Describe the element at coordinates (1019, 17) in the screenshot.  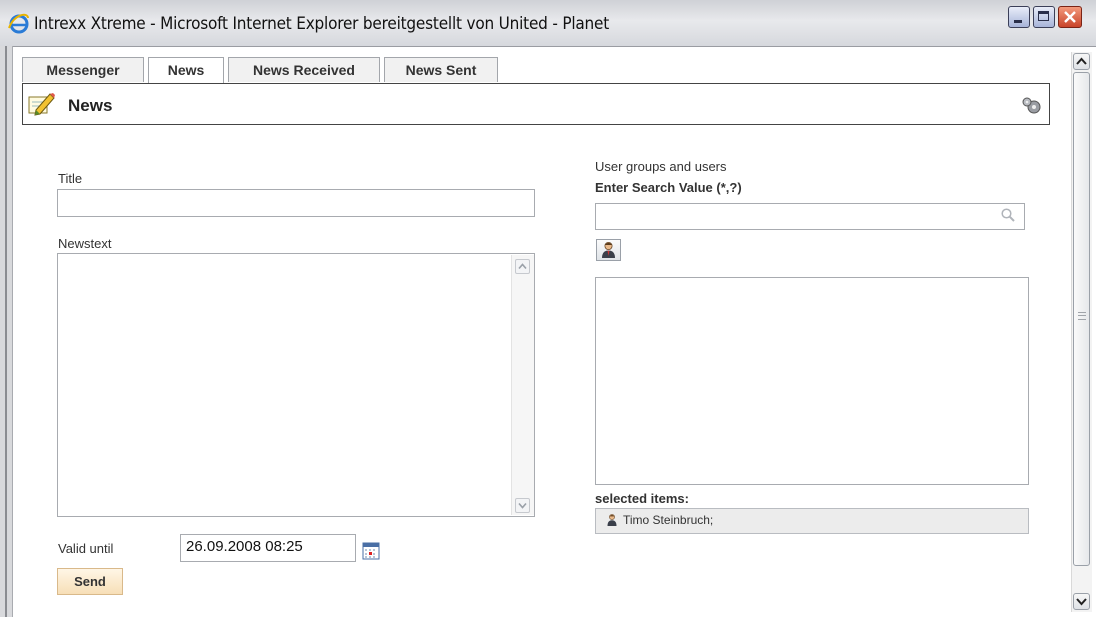
I see `minimize-button` at that location.